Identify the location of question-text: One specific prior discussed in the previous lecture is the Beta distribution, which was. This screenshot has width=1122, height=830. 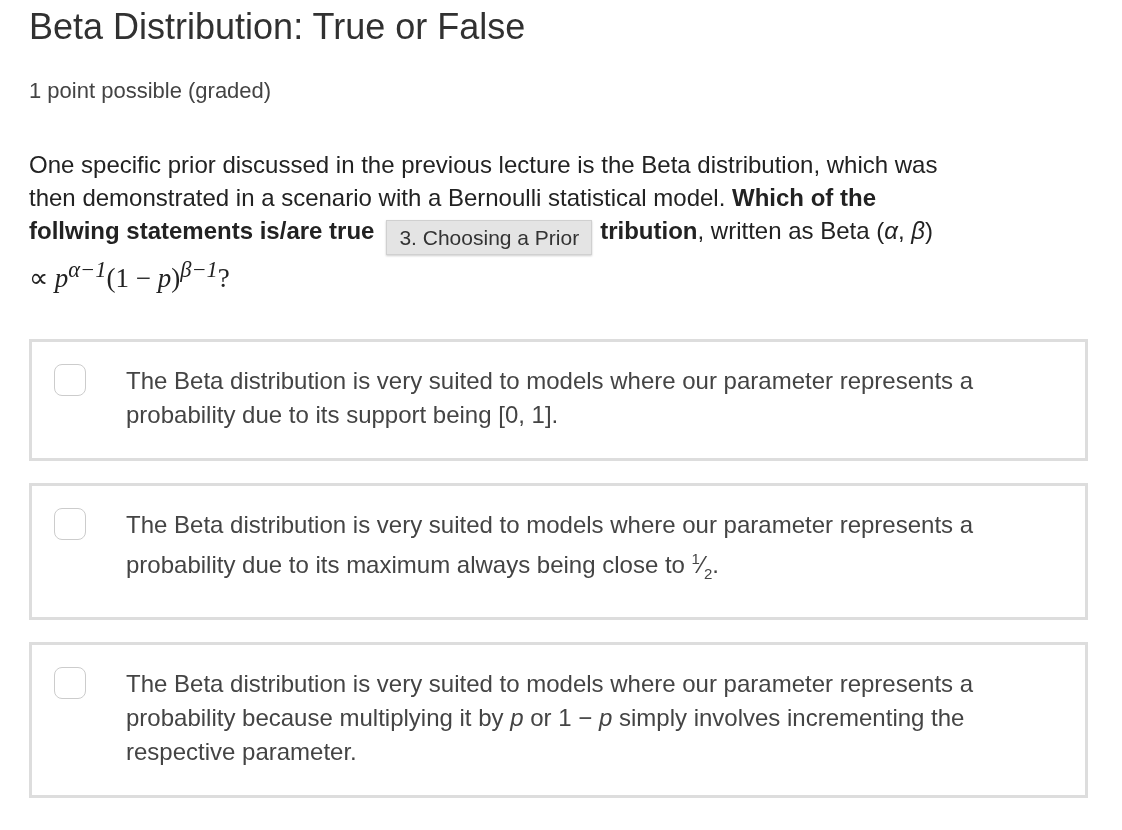
(484, 165).